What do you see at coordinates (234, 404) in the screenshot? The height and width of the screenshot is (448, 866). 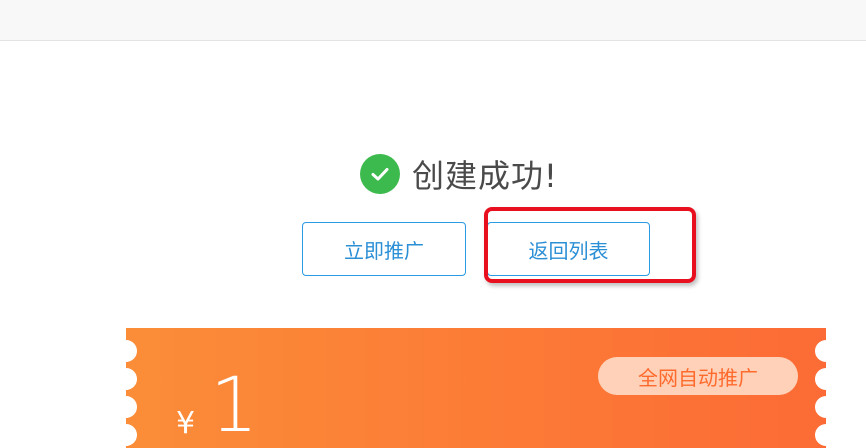 I see `coupon-amount: 1` at bounding box center [234, 404].